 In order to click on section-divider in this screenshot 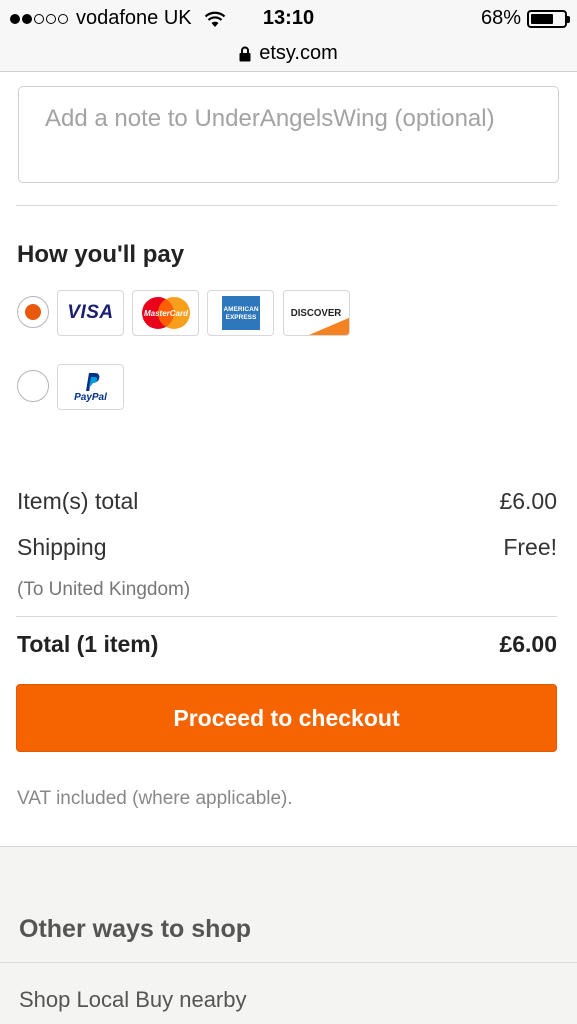, I will do `click(286, 205)`.